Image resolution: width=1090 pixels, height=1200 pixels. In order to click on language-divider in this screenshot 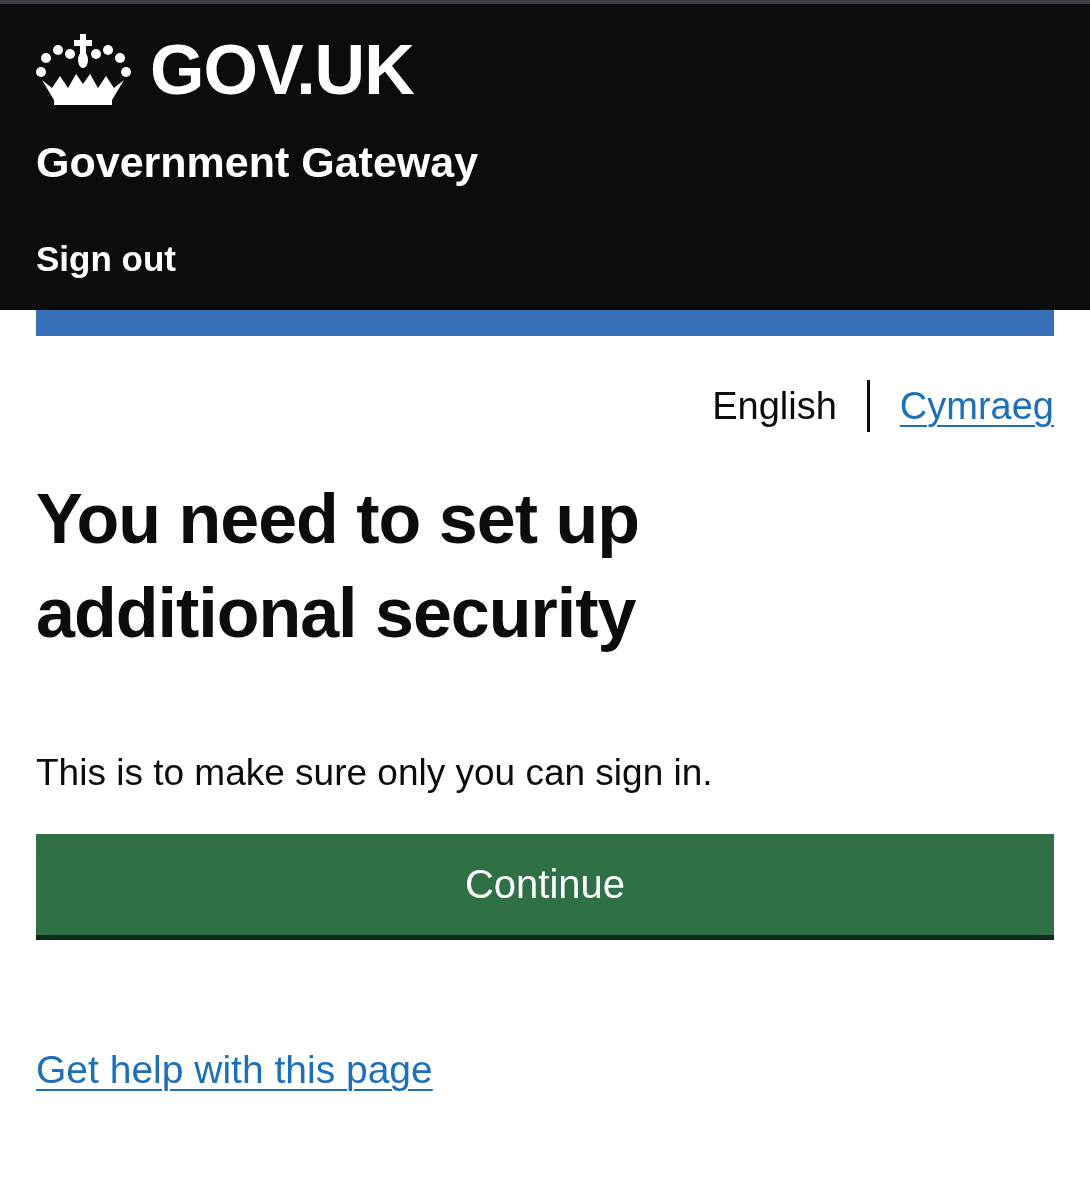, I will do `click(868, 406)`.